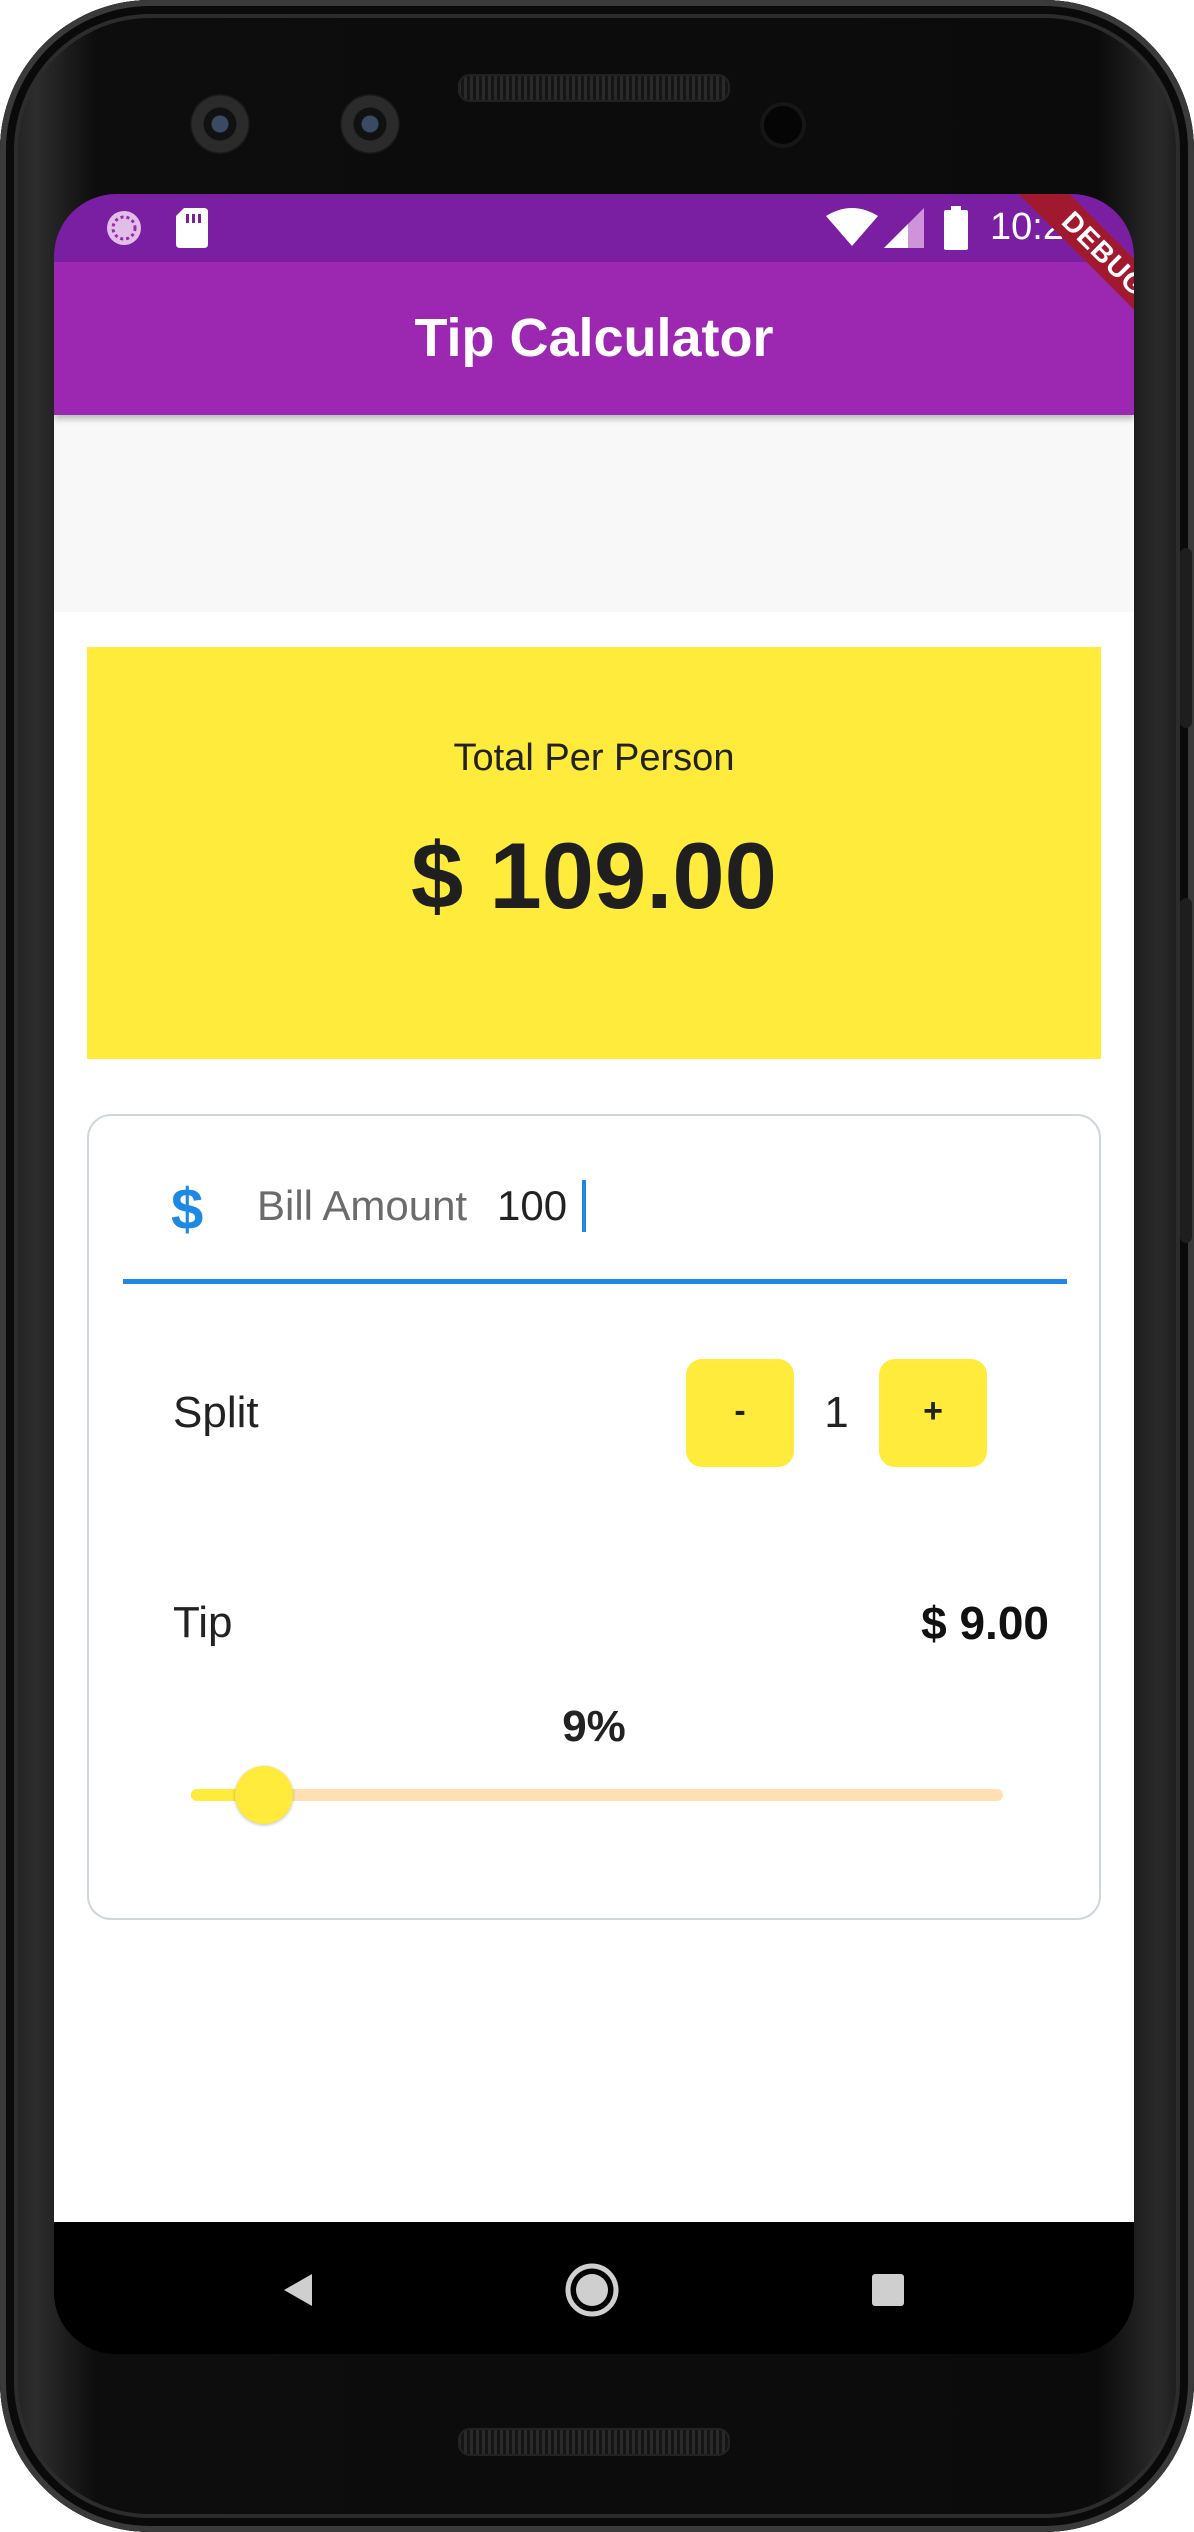 The image size is (1194, 2532). I want to click on tip-amount: $ 9.00, so click(985, 1623).